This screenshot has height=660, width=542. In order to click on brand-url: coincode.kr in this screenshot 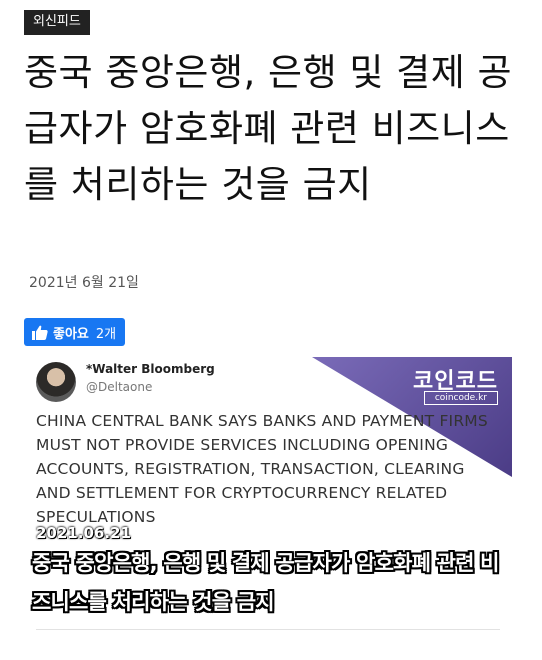, I will do `click(460, 398)`.